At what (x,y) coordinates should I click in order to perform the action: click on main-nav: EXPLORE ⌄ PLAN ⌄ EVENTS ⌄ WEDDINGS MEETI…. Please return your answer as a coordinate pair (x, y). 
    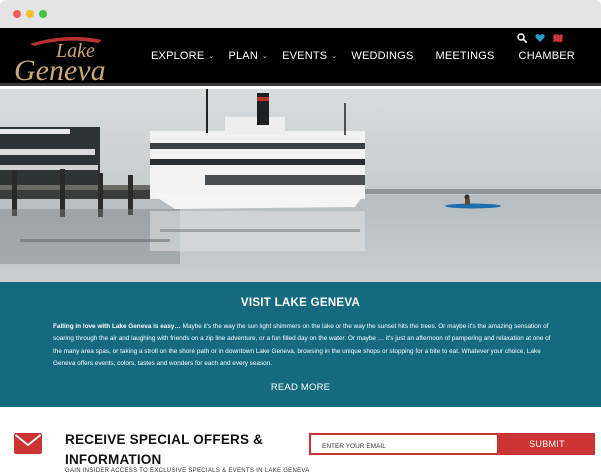
    Looking at the image, I should click on (363, 56).